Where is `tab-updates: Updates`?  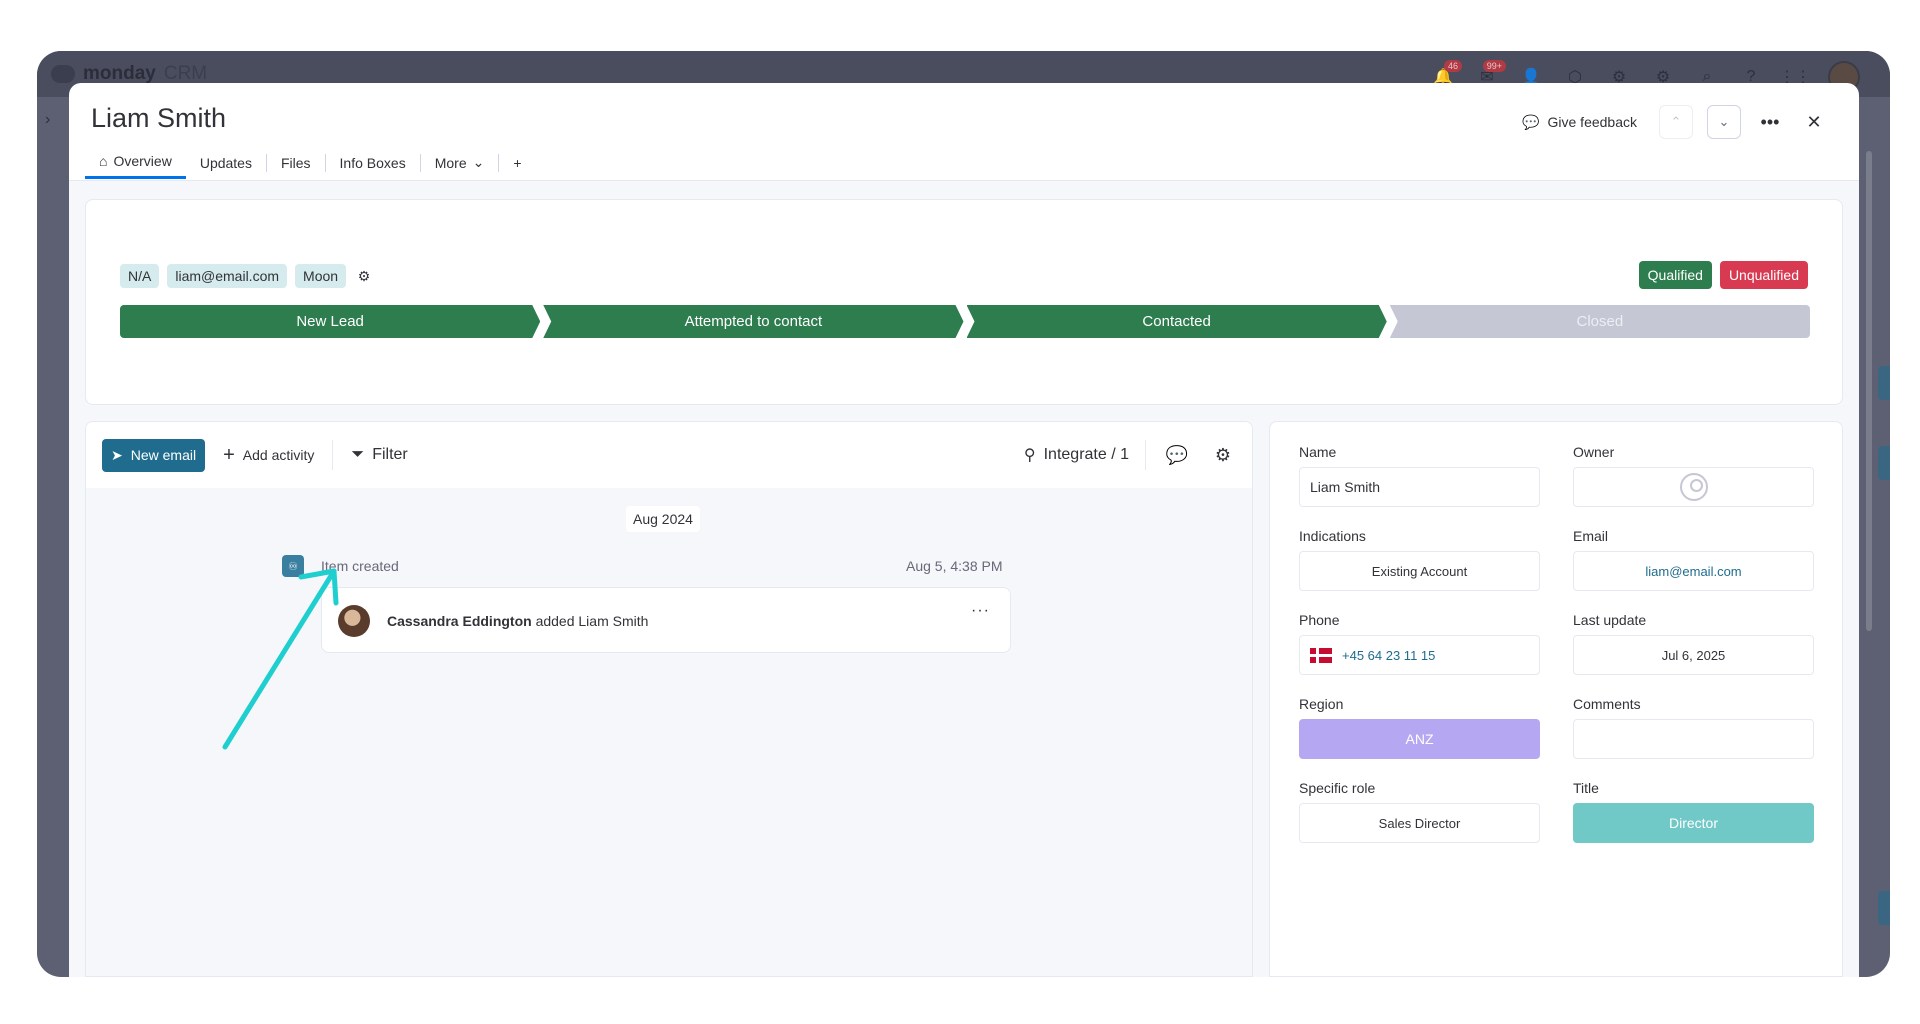 tab-updates: Updates is located at coordinates (226, 163).